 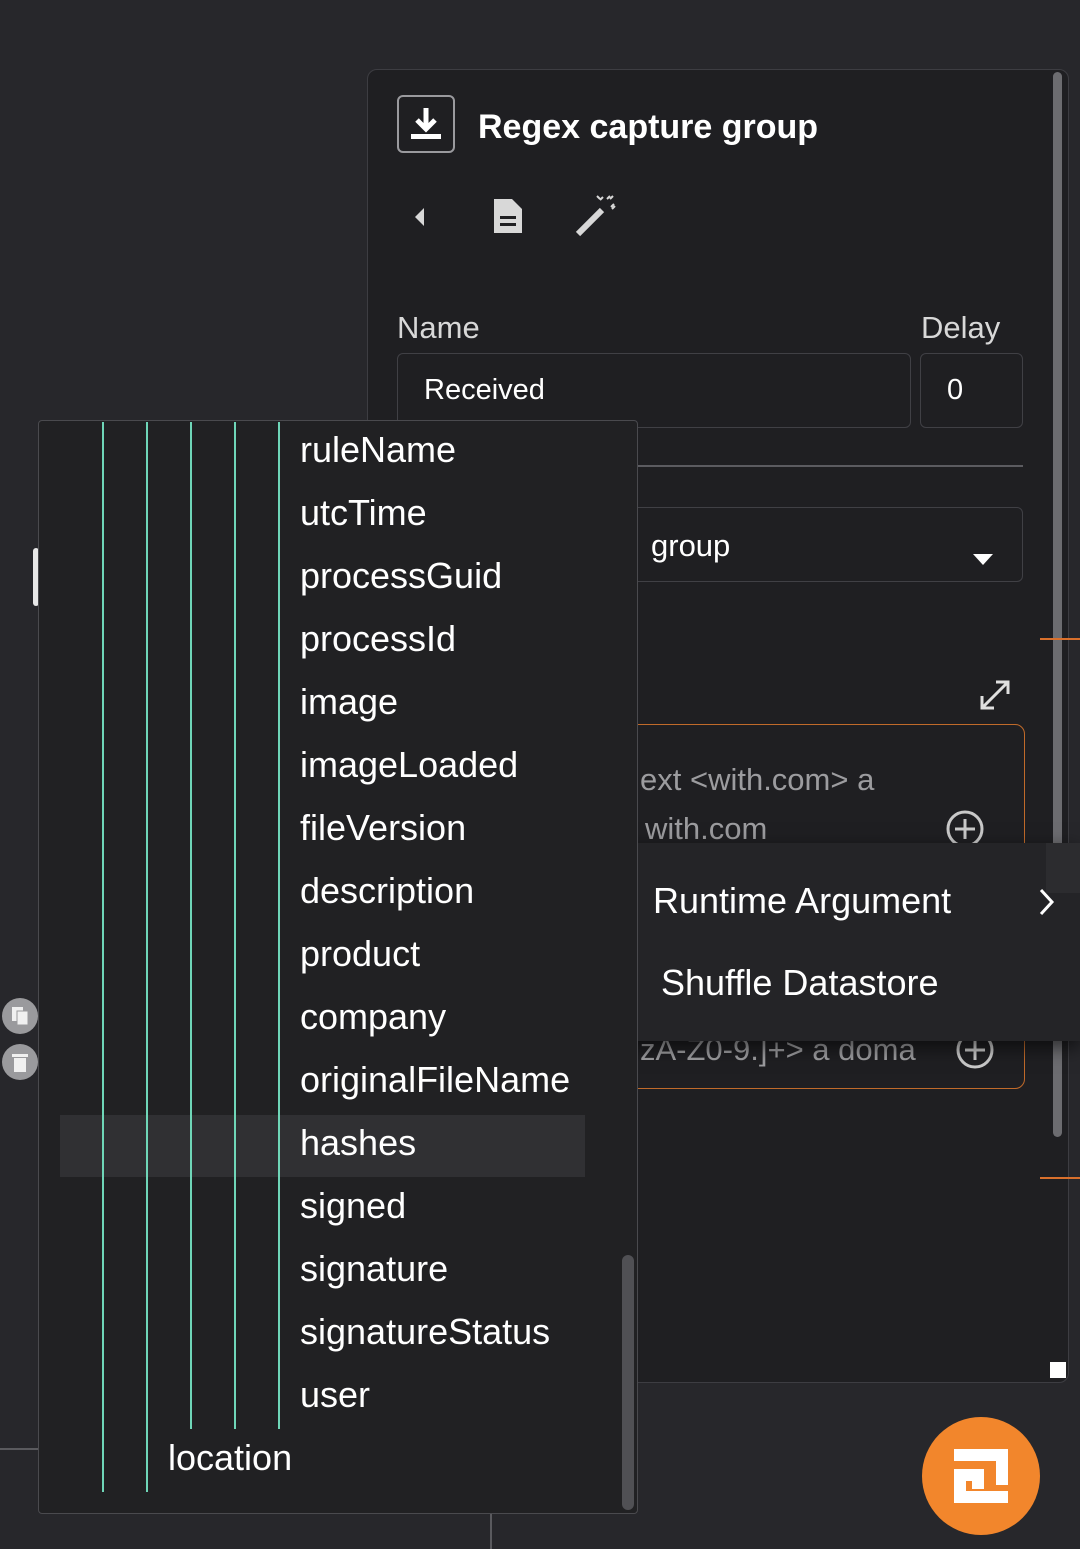 I want to click on list-item: product, so click(x=360, y=954).